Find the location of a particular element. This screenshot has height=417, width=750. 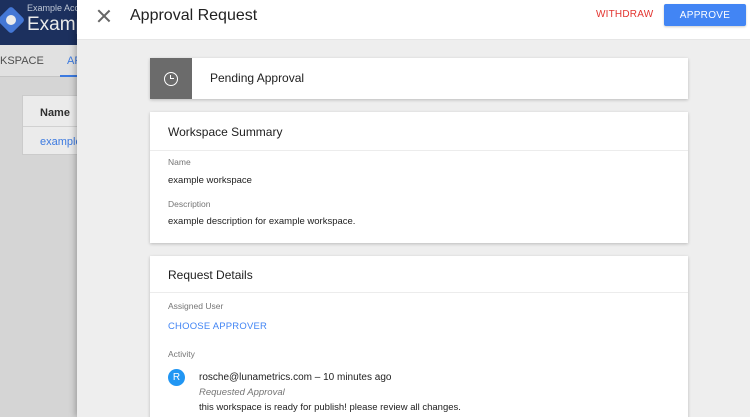

backdrop-scrim is located at coordinates (38, 208).